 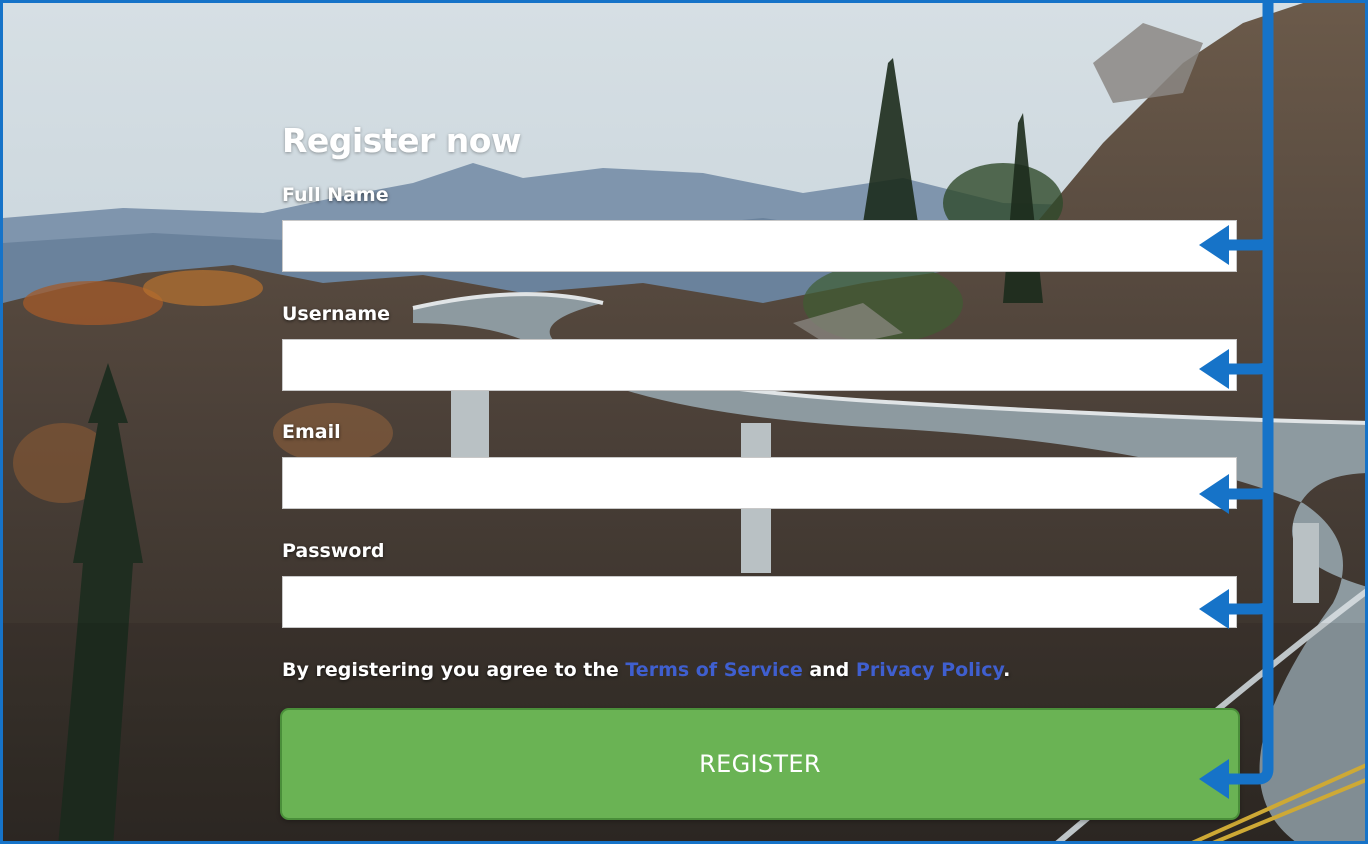 What do you see at coordinates (829, 670) in the screenshot?
I see `agreement-conjunction: and` at bounding box center [829, 670].